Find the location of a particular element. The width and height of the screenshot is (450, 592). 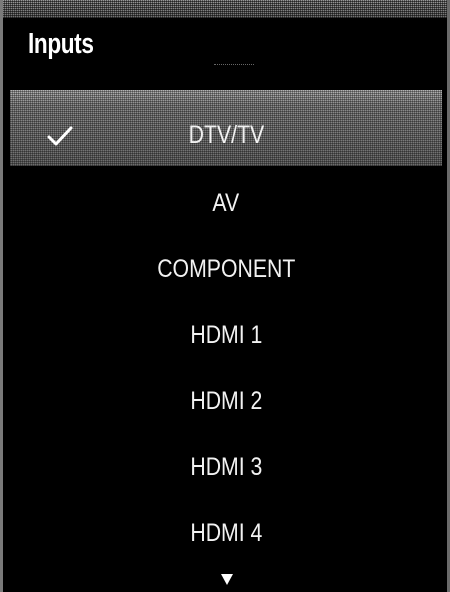

scroll-down-icon is located at coordinates (227, 579).